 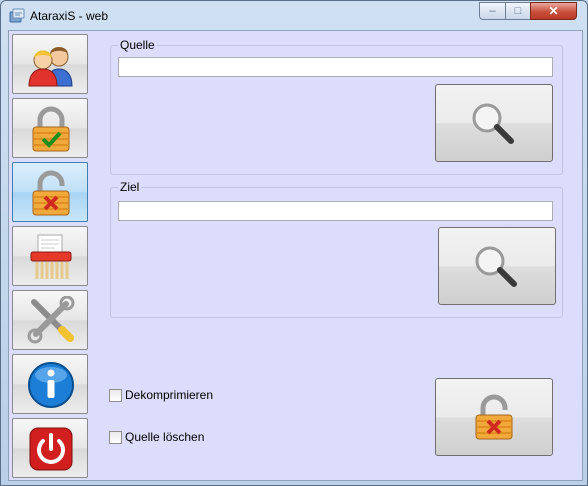 I want to click on window-title: AtaraxiS - web, so click(x=69, y=16).